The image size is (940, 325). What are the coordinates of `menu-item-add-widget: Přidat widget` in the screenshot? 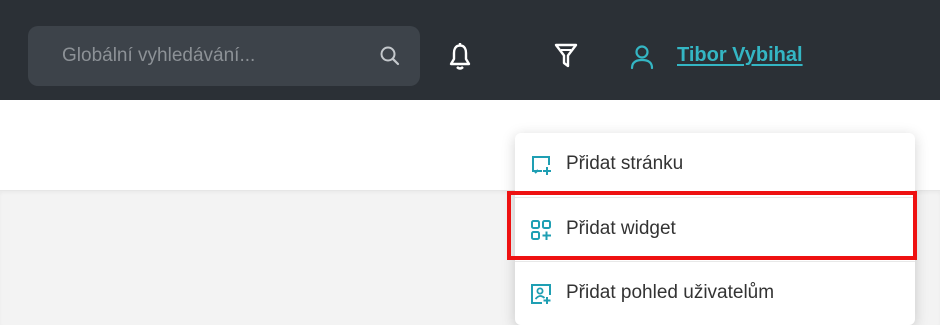 It's located at (715, 229).